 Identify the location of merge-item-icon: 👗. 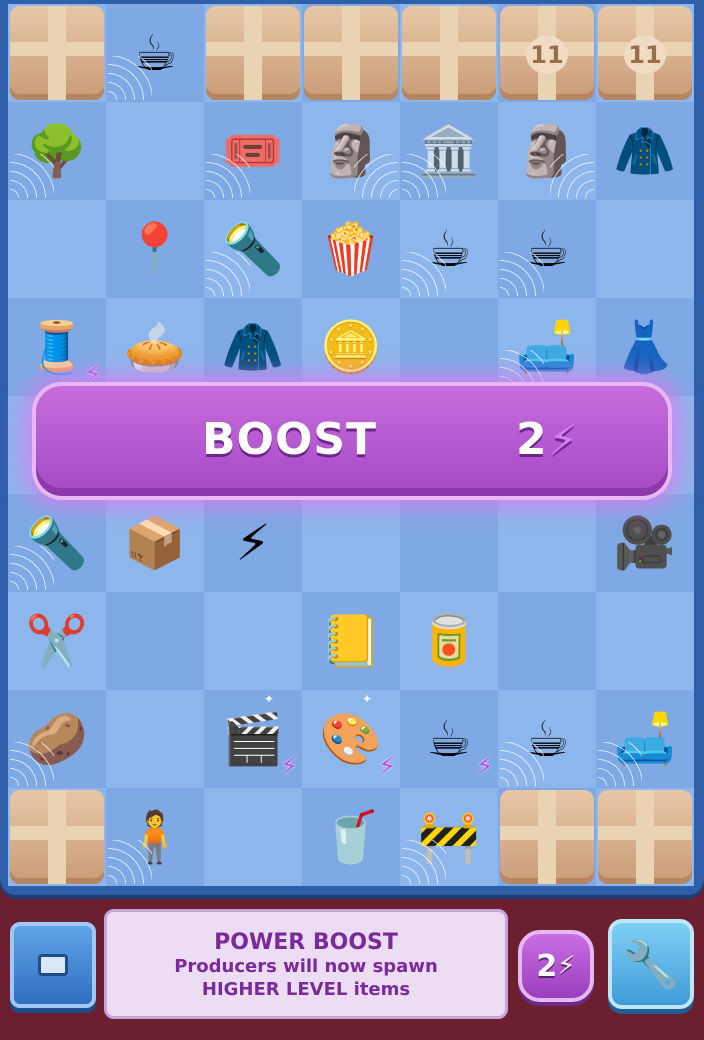
(645, 347).